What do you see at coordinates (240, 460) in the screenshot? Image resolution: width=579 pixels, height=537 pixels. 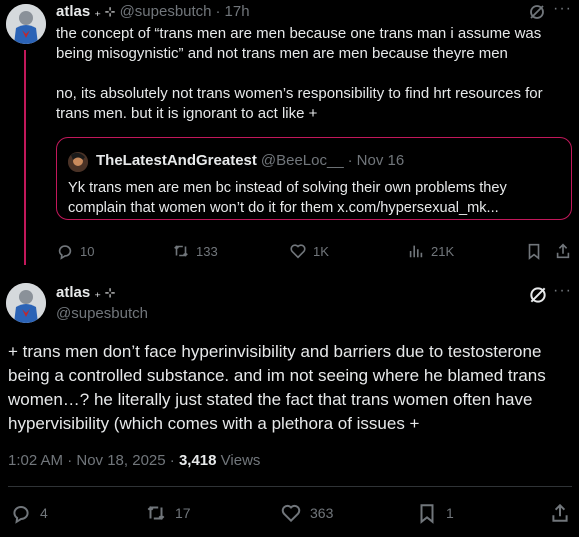 I see `views-label: Views` at bounding box center [240, 460].